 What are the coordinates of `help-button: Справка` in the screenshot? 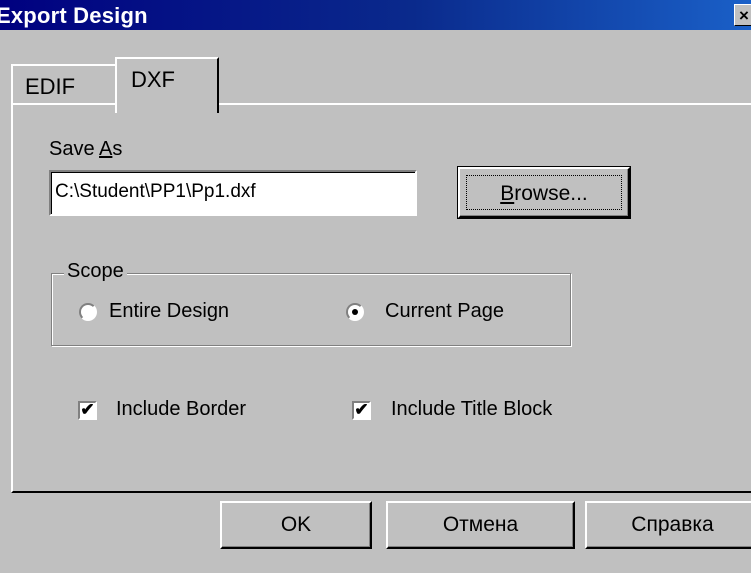 It's located at (668, 525).